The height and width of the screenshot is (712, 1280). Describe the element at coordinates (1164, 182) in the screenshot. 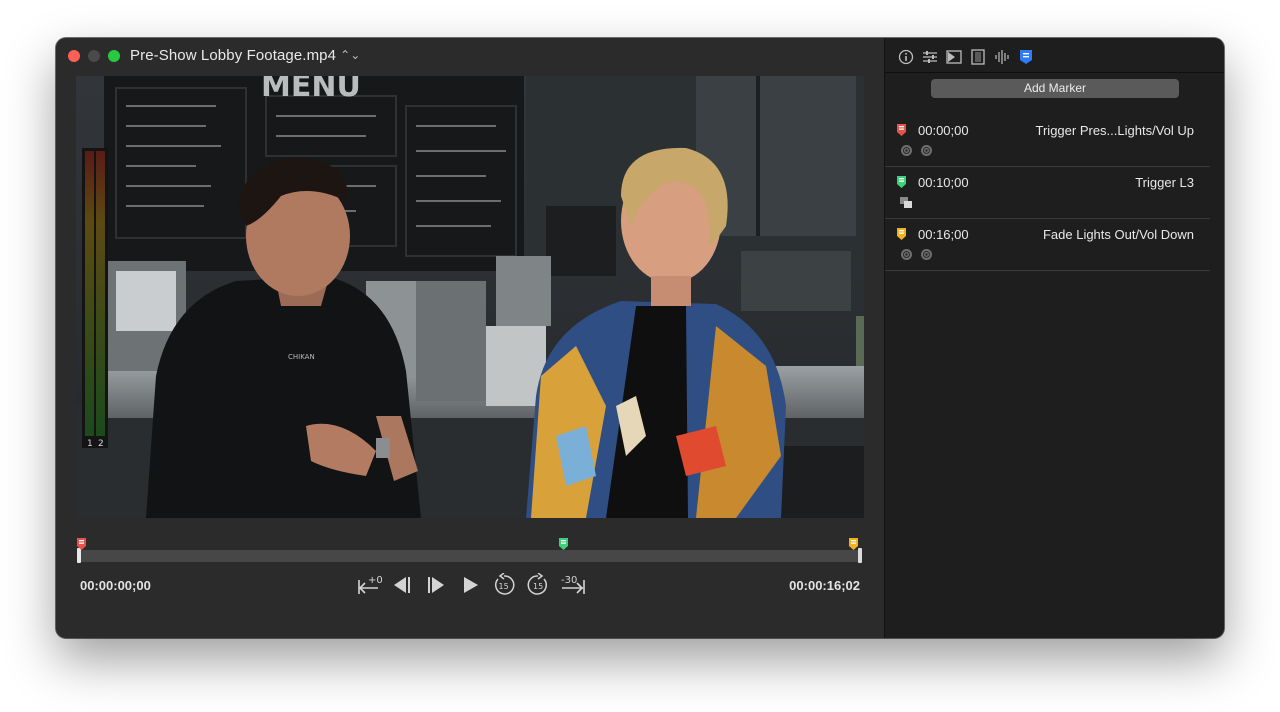

I see `marker-label: Trigger L3` at that location.